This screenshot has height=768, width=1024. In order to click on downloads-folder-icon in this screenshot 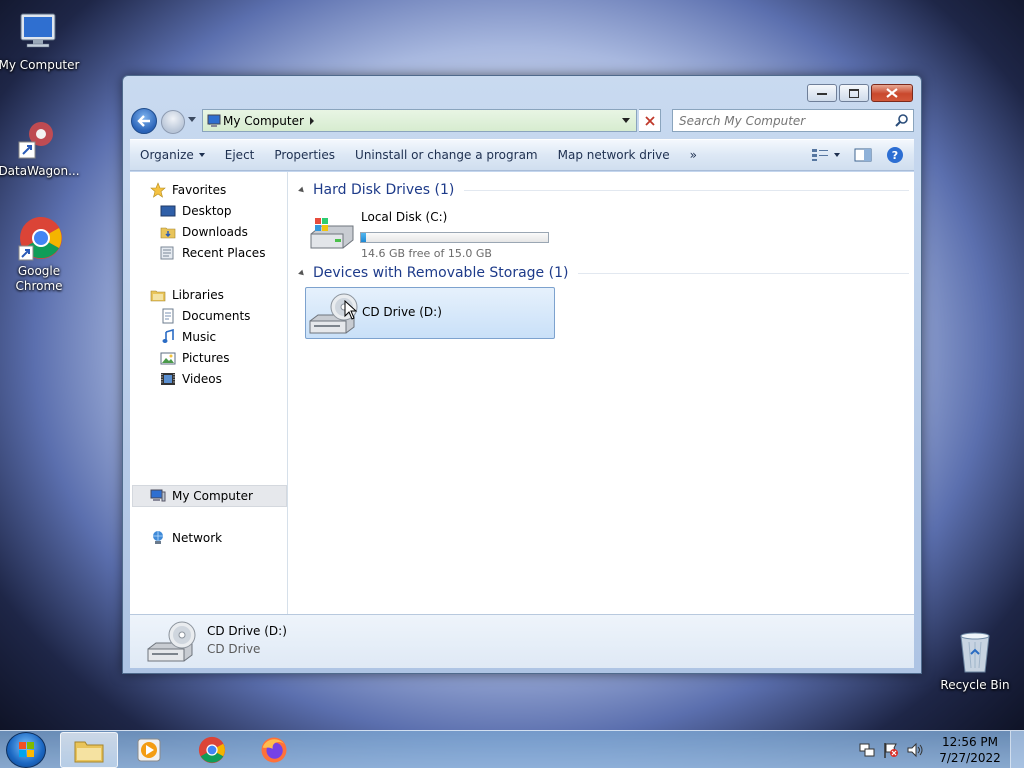, I will do `click(168, 233)`.